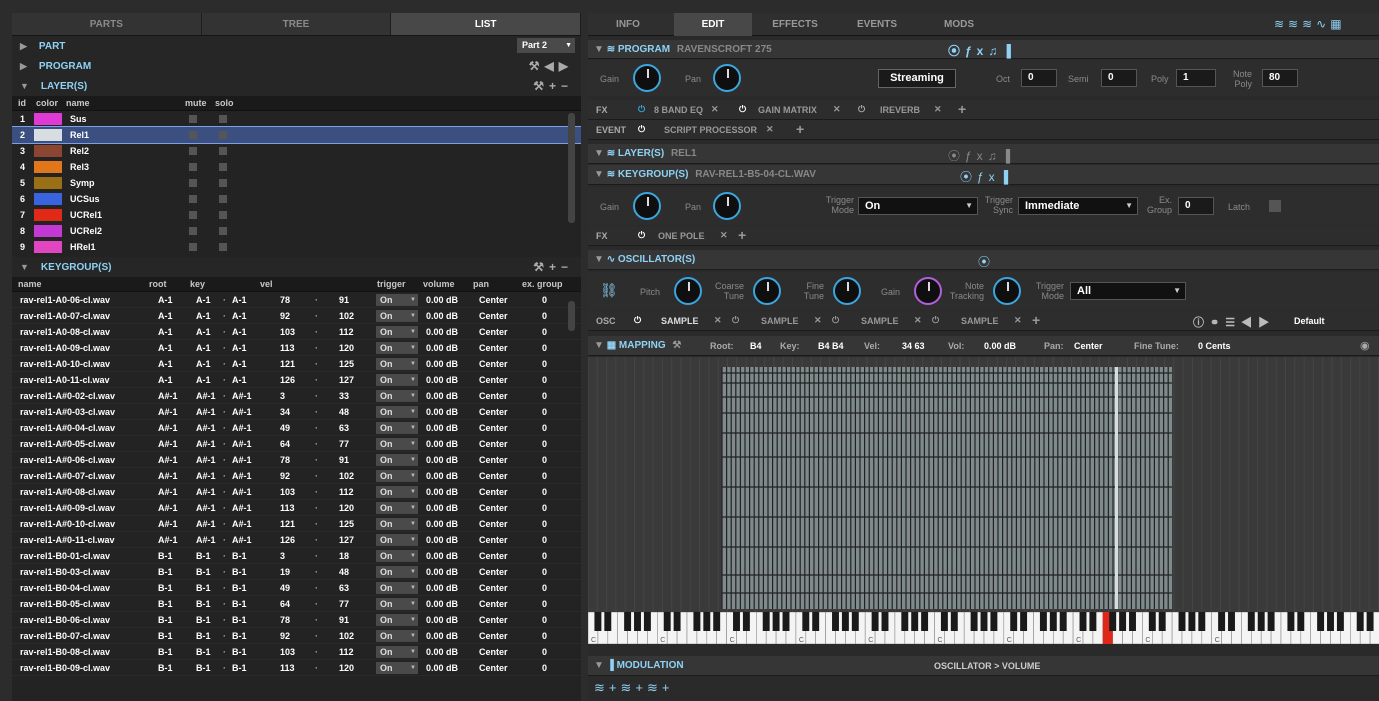  I want to click on preset-name: Default, so click(1309, 321).